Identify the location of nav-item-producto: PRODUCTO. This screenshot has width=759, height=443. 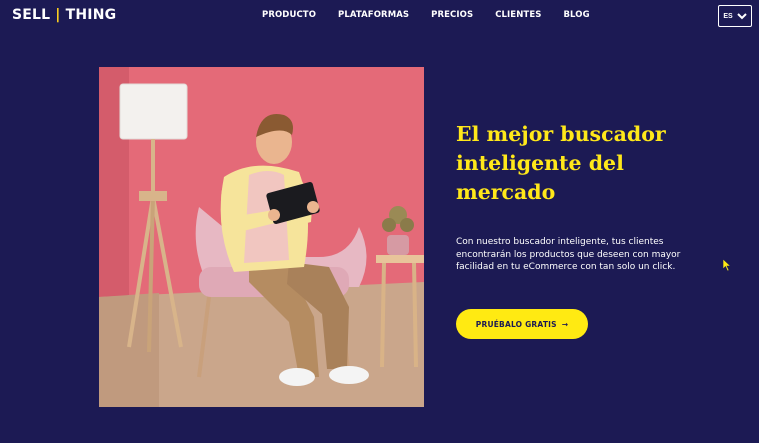
(289, 15).